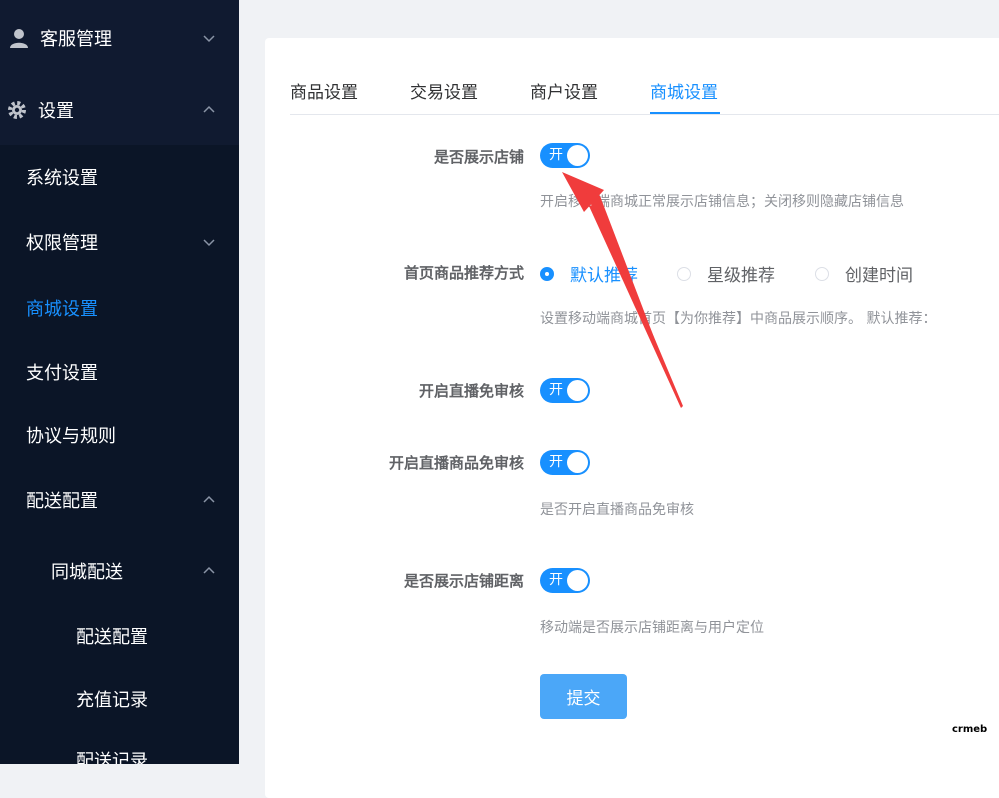 The image size is (999, 798). What do you see at coordinates (722, 202) in the screenshot?
I see `show-store-hint: 开启移动端商城正常展示店铺信息；关闭移则隐藏店铺信息` at bounding box center [722, 202].